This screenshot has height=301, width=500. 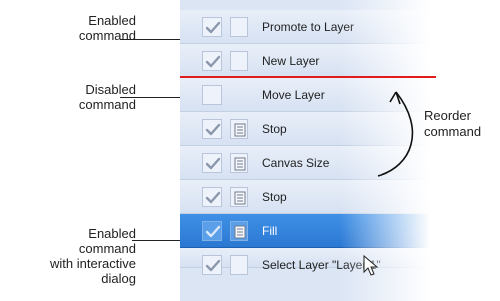 What do you see at coordinates (308, 27) in the screenshot?
I see `action-label: Promote to Layer` at bounding box center [308, 27].